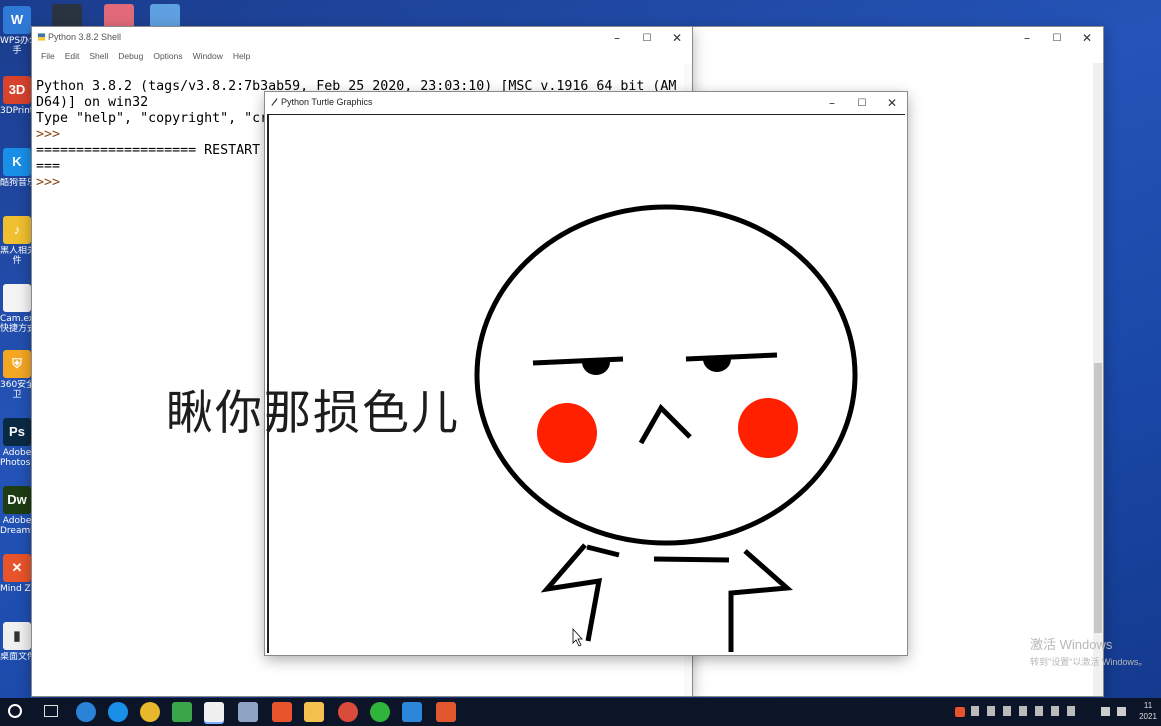 The height and width of the screenshot is (726, 1161). Describe the element at coordinates (182, 712) in the screenshot. I see `taskbar-app-player-icon` at that location.